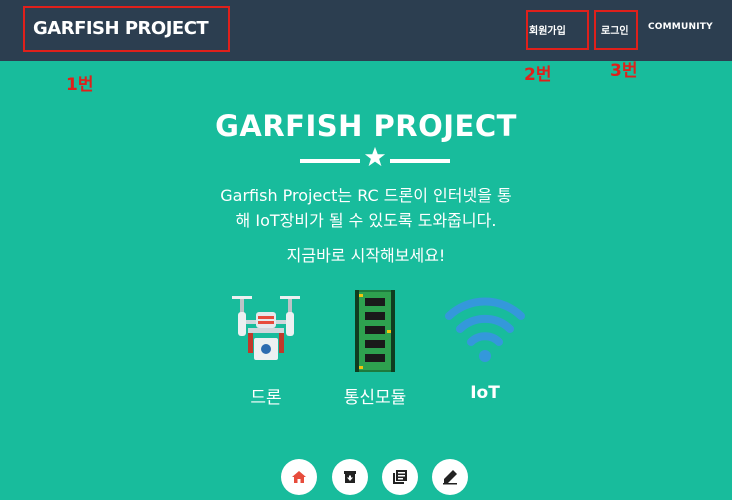 The height and width of the screenshot is (500, 732). What do you see at coordinates (485, 393) in the screenshot?
I see `feature-iot-label: IoT` at bounding box center [485, 393].